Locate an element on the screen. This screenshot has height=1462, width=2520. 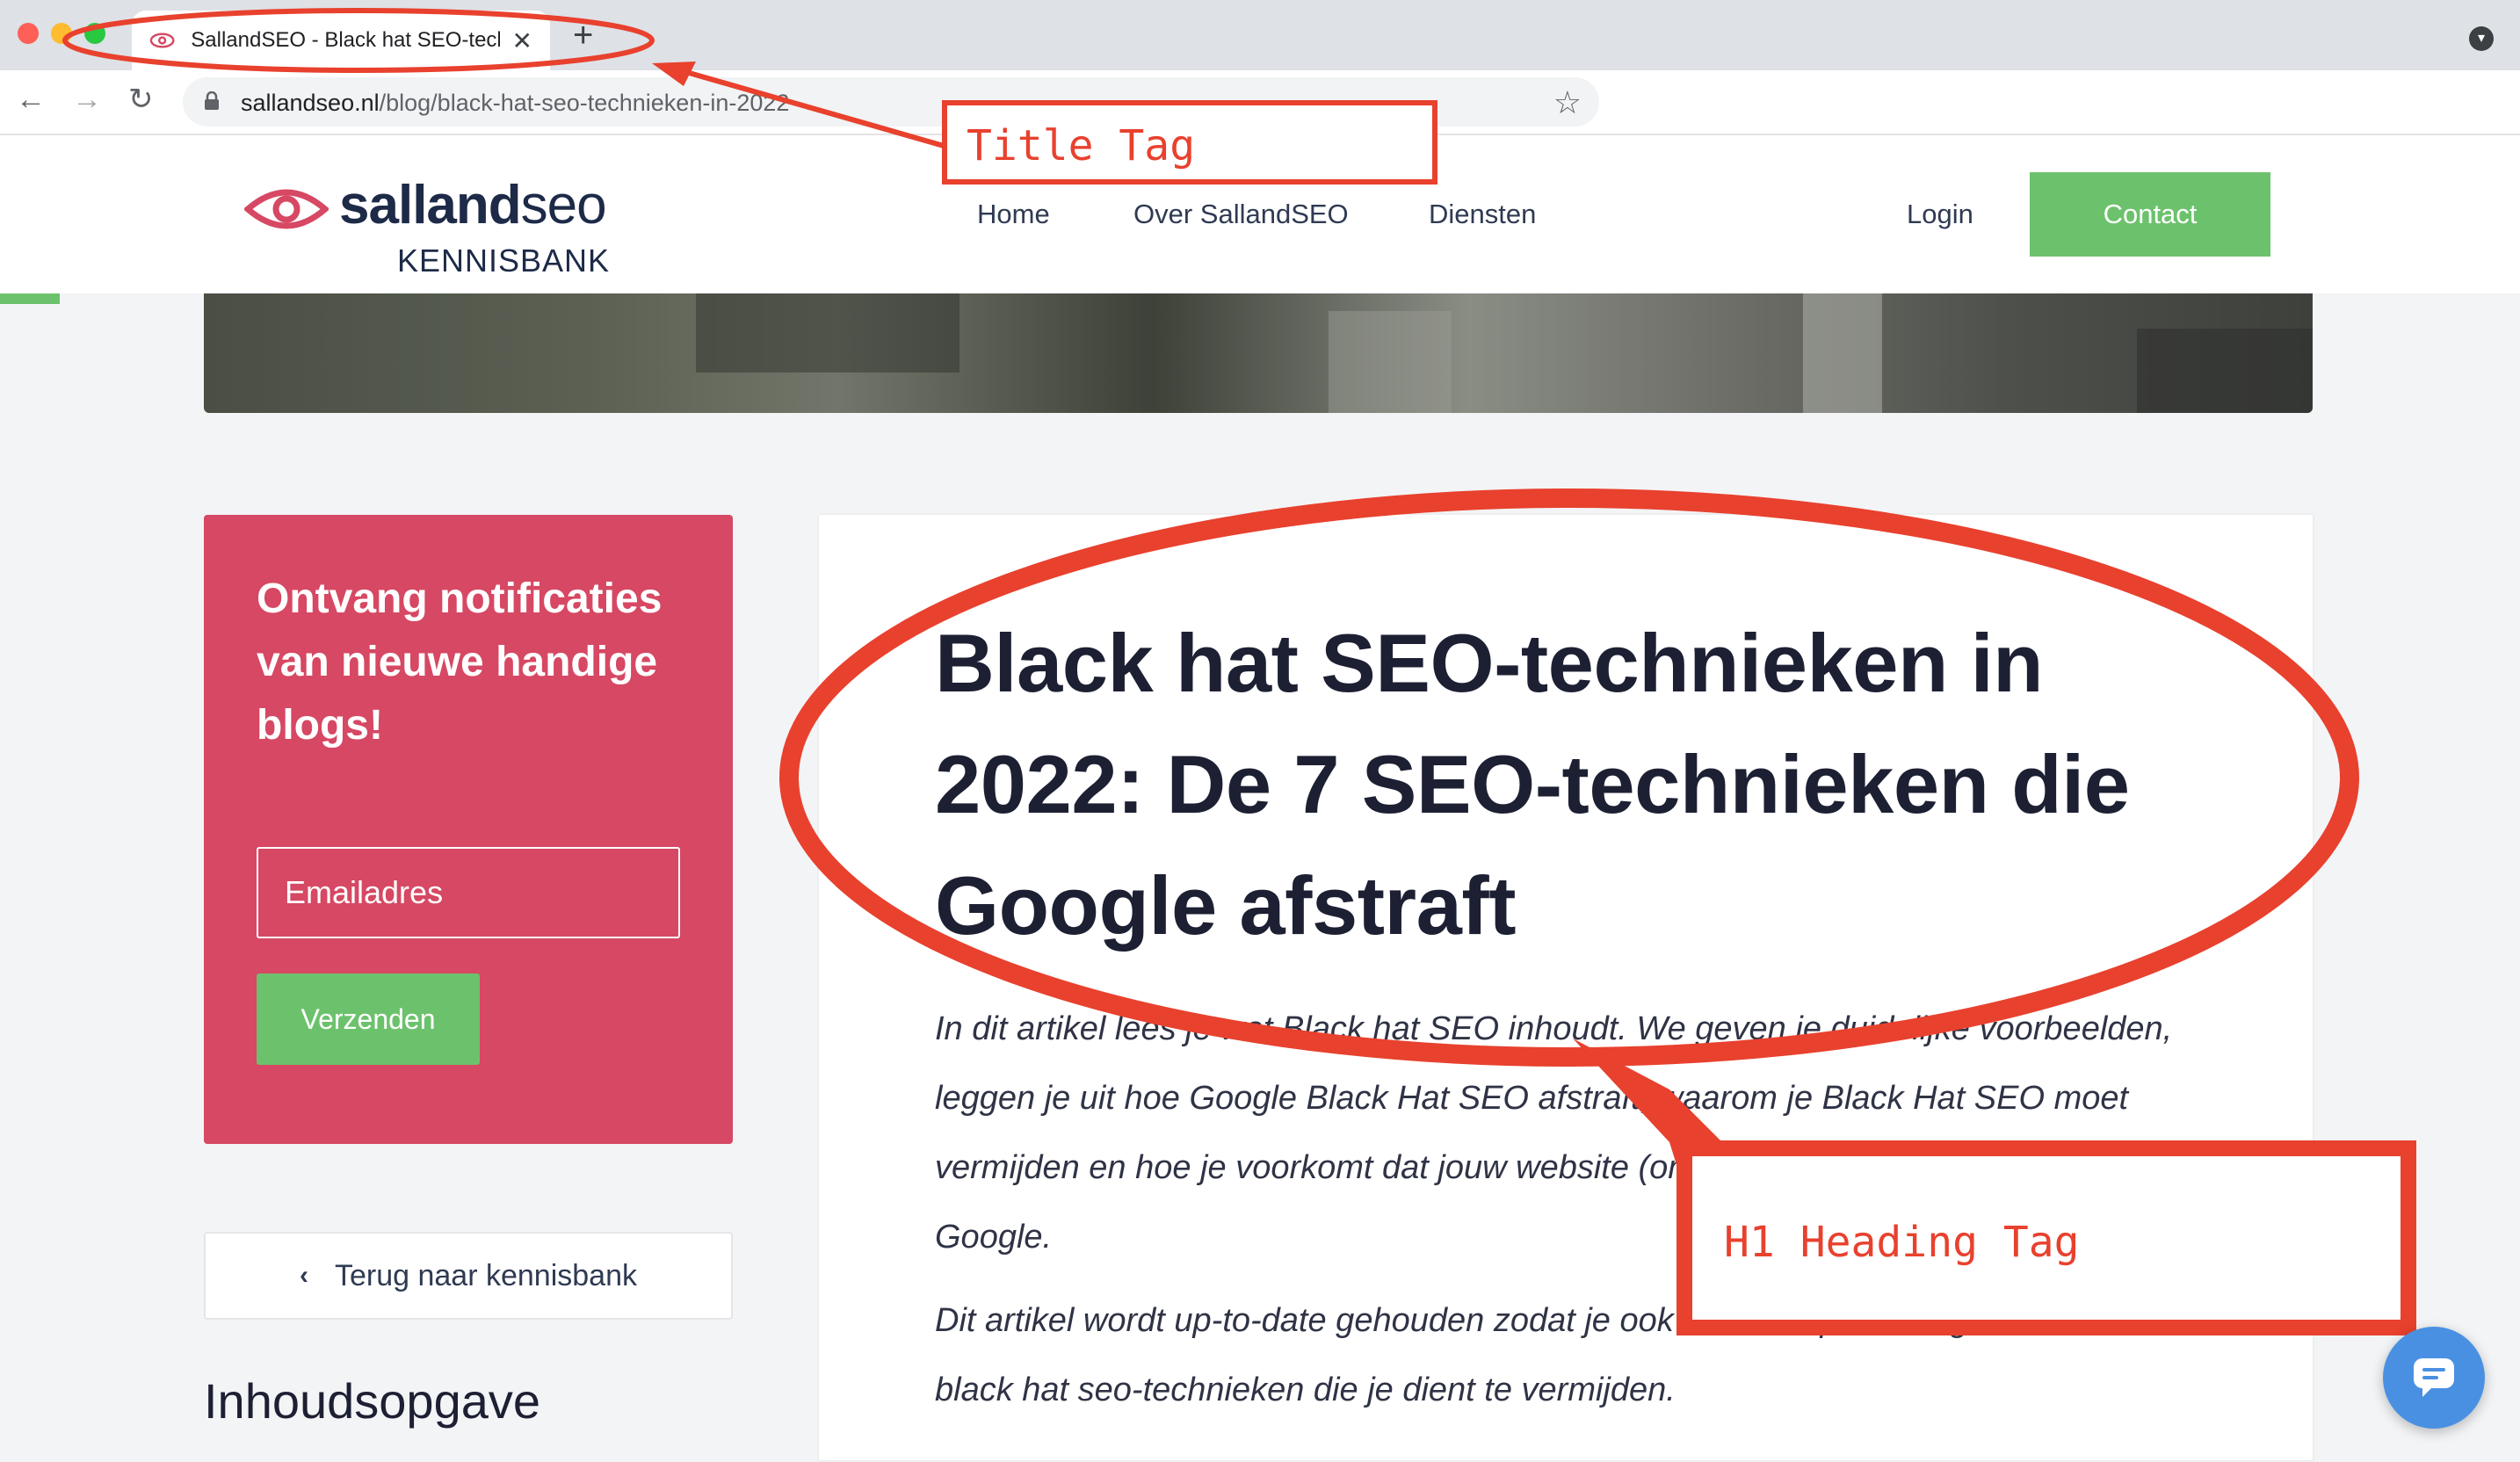
tab-search-icon: ▾ is located at coordinates (2481, 38).